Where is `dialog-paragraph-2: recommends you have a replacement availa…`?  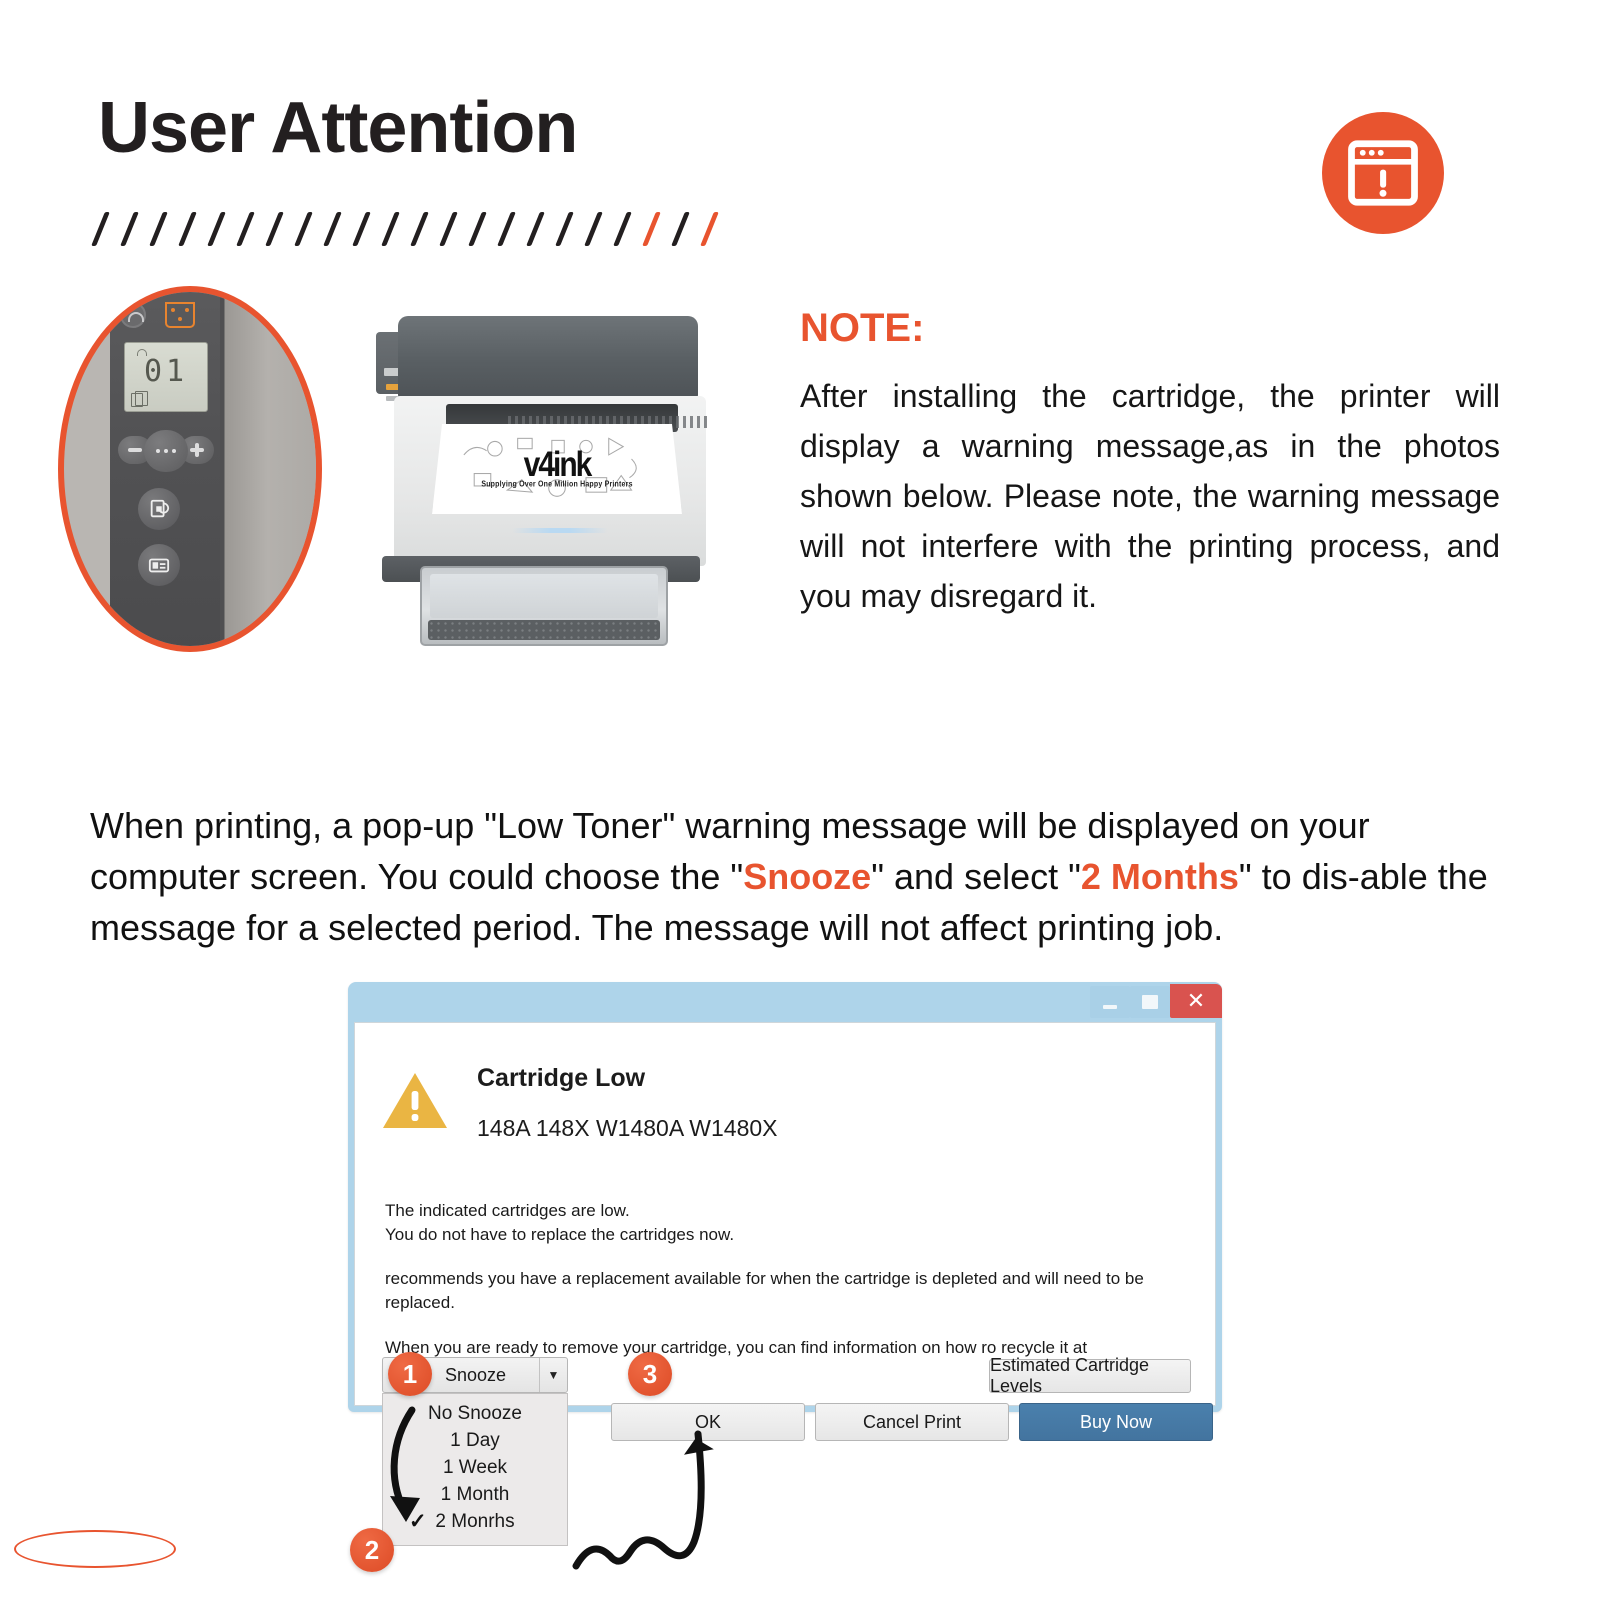 dialog-paragraph-2: recommends you have a replacement availa… is located at coordinates (764, 1291).